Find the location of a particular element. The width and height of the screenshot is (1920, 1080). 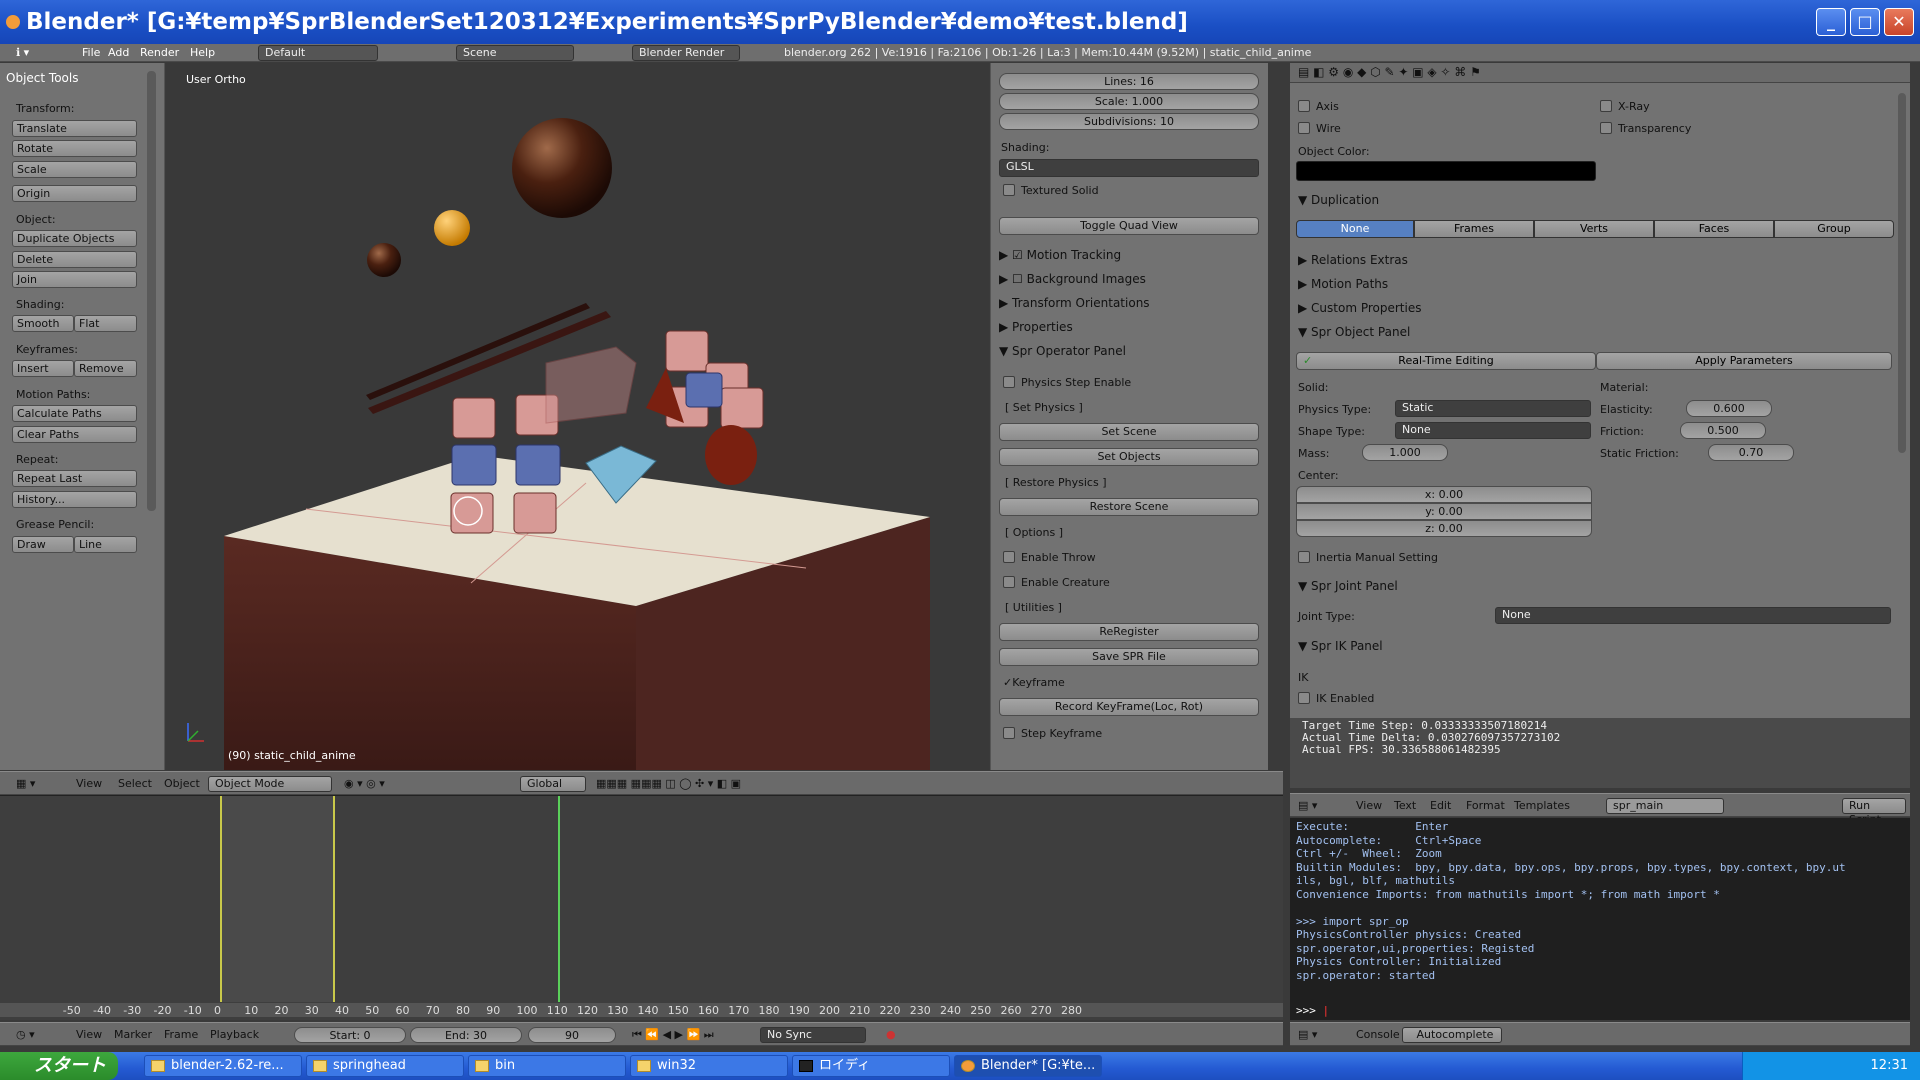

dup-none-button: None is located at coordinates (1355, 229).